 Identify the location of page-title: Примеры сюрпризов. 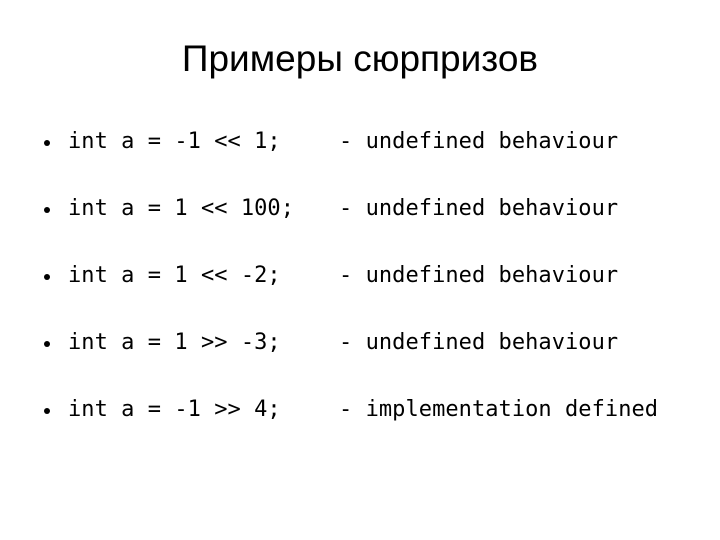
(360, 58).